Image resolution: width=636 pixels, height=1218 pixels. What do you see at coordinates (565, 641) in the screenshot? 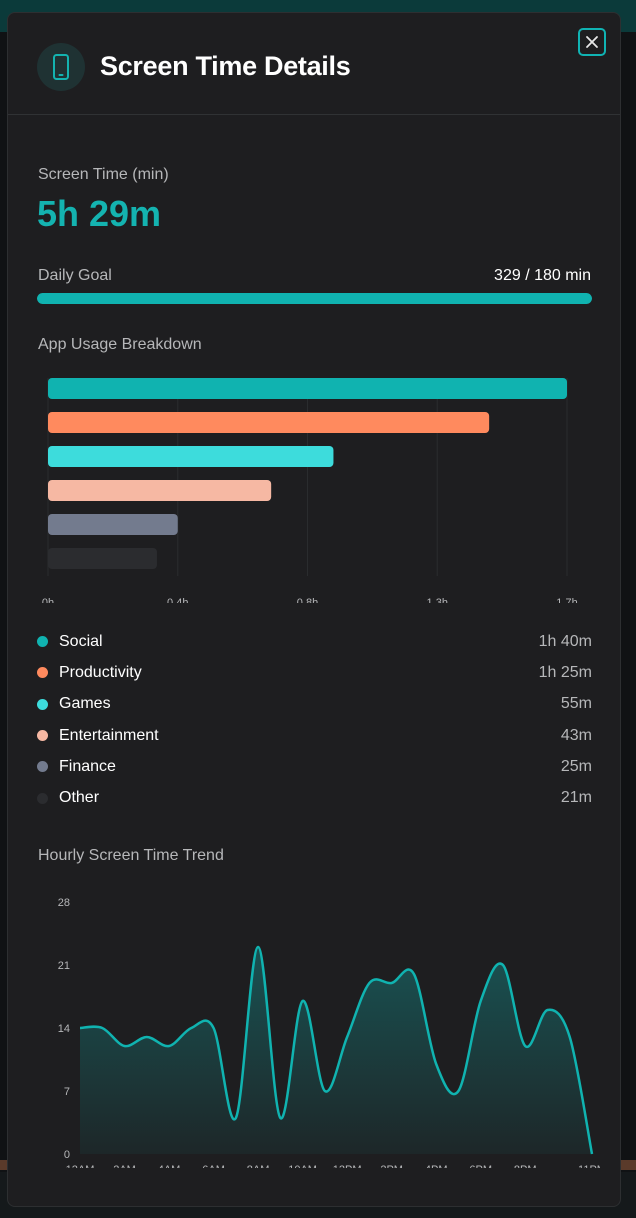
I see `legend-value: 1h 40m` at bounding box center [565, 641].